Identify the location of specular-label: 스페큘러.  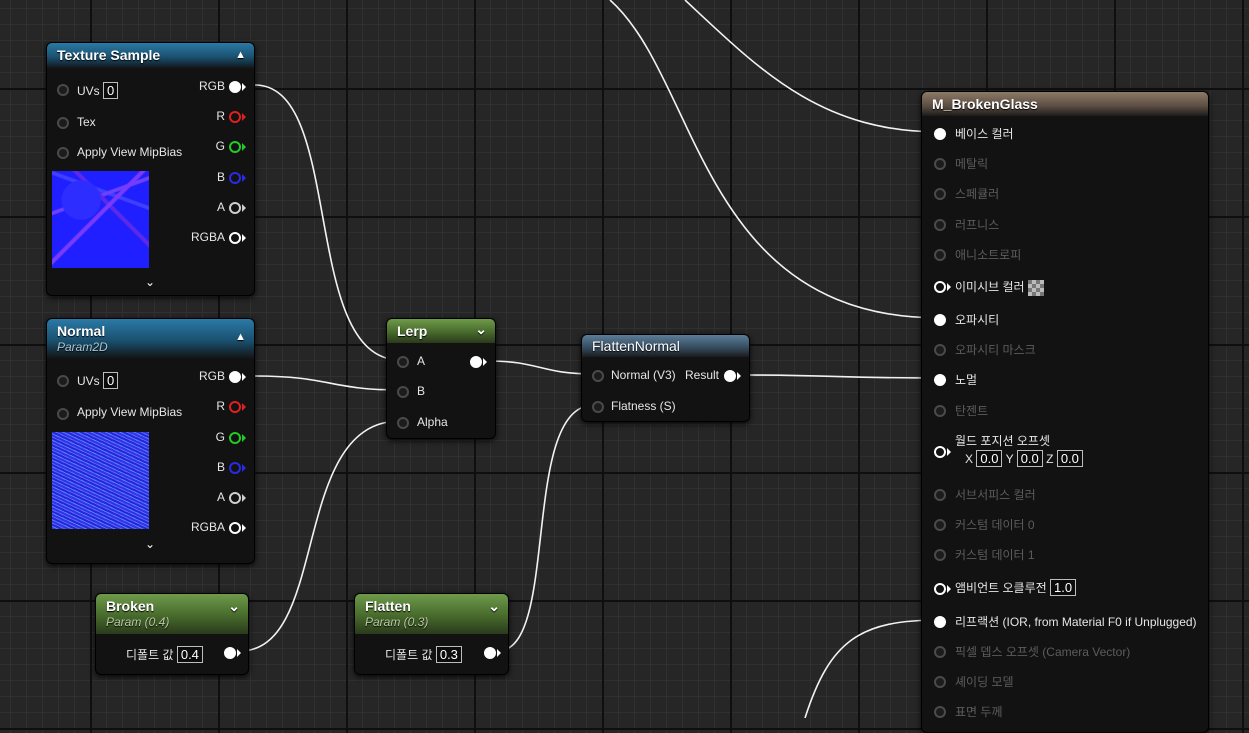
(977, 194).